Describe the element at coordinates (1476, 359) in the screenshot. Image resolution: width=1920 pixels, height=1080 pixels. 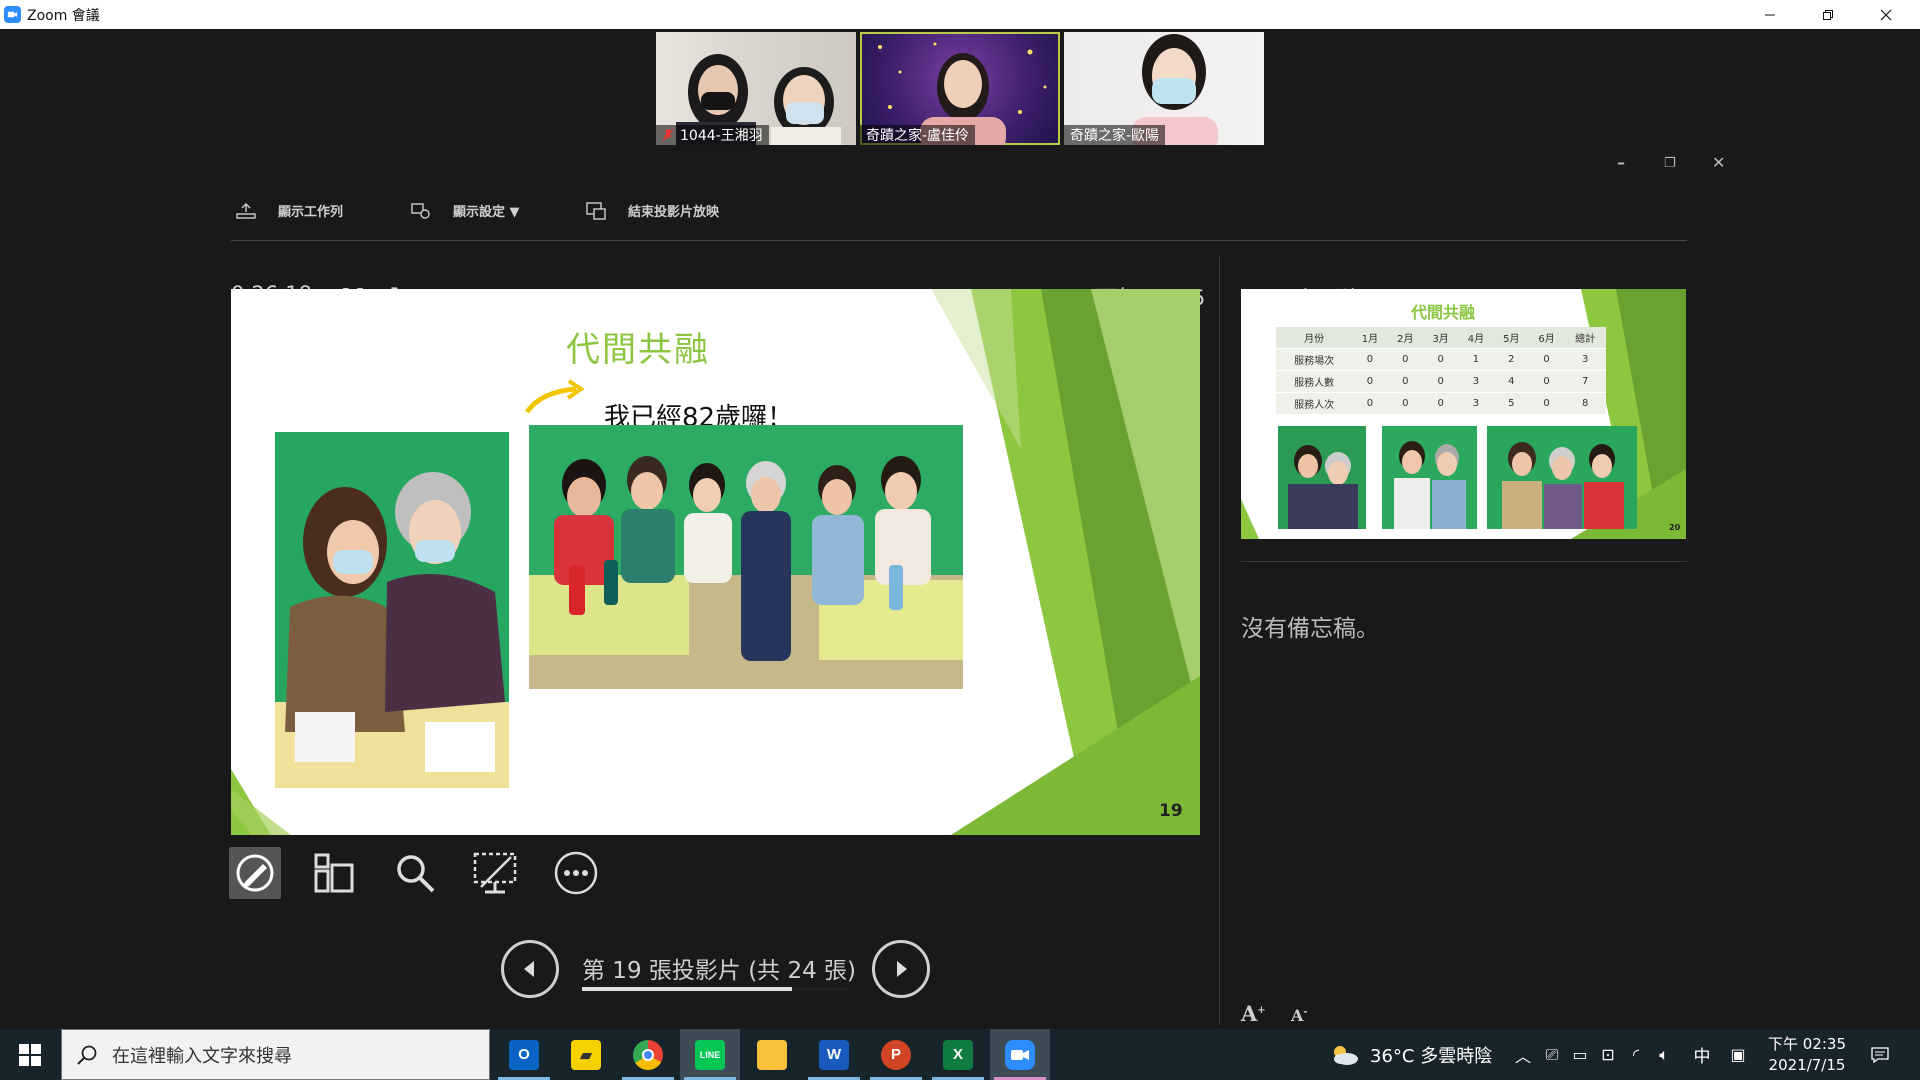
I see `table-cell: 1` at that location.